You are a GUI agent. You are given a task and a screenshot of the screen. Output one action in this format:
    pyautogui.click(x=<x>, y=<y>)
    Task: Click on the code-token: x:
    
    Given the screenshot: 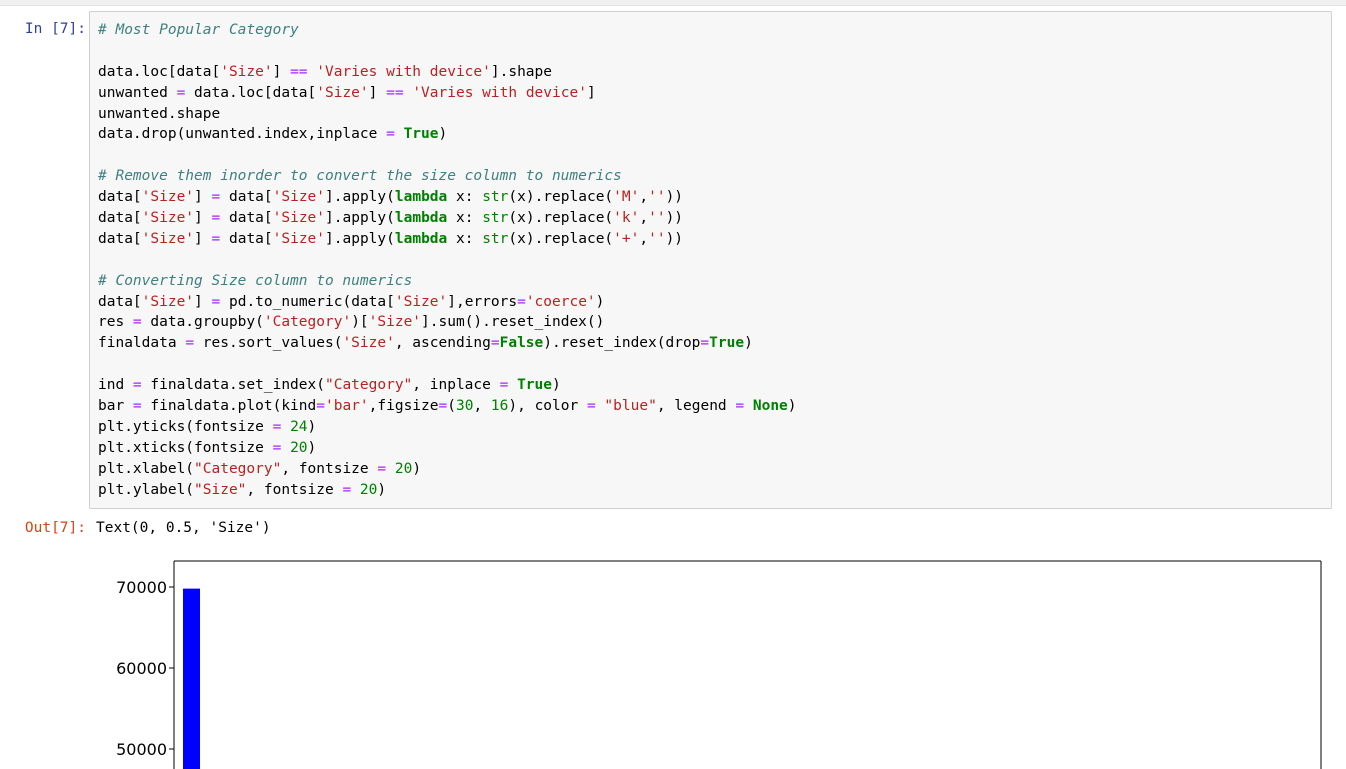 What is the action you would take?
    pyautogui.click(x=465, y=218)
    